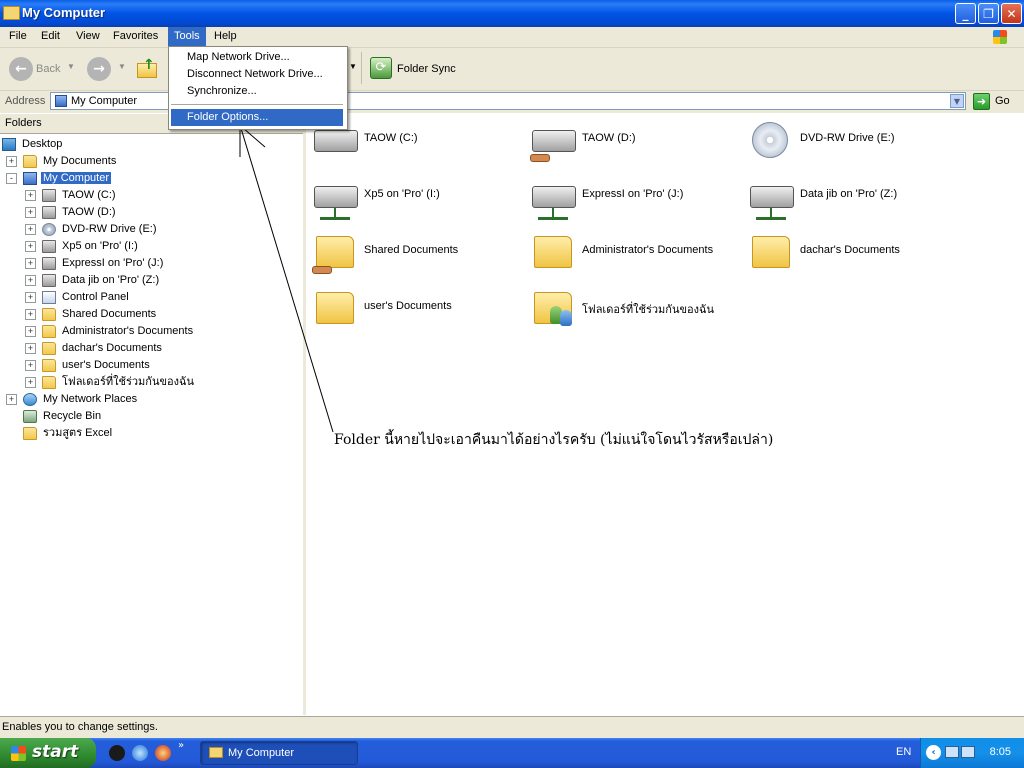 This screenshot has height=768, width=1024. I want to click on quicklaunch-overflow-icon: », so click(181, 745).